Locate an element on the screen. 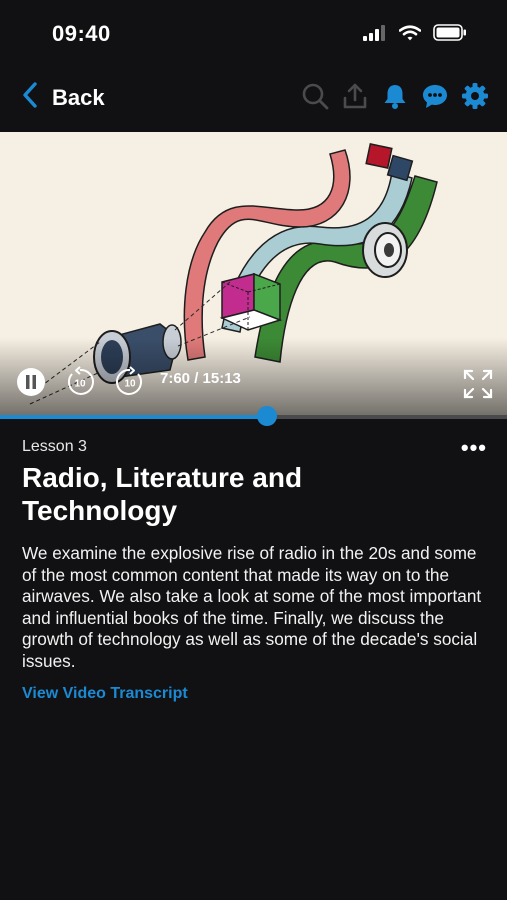  nav-bar: Back is located at coordinates (253, 99).